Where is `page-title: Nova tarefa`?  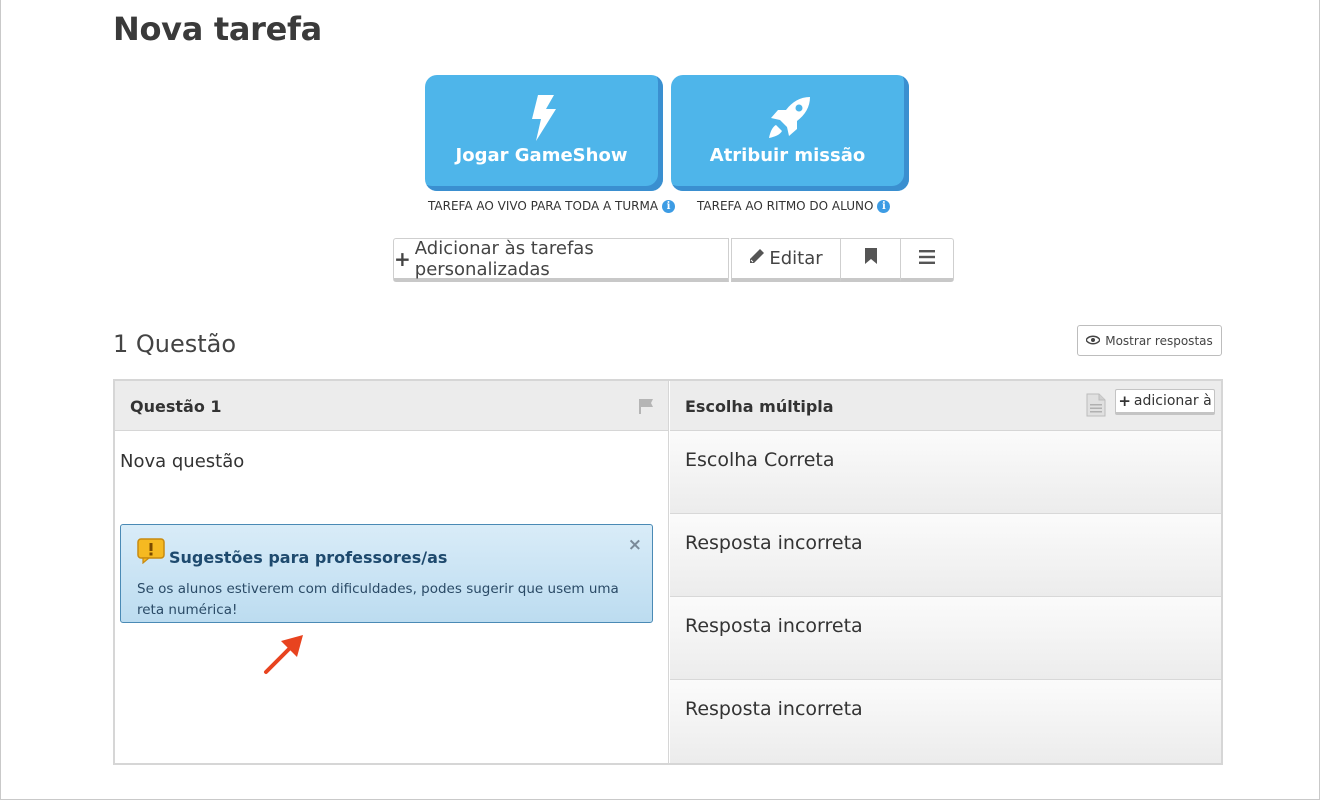
page-title: Nova tarefa is located at coordinates (217, 29).